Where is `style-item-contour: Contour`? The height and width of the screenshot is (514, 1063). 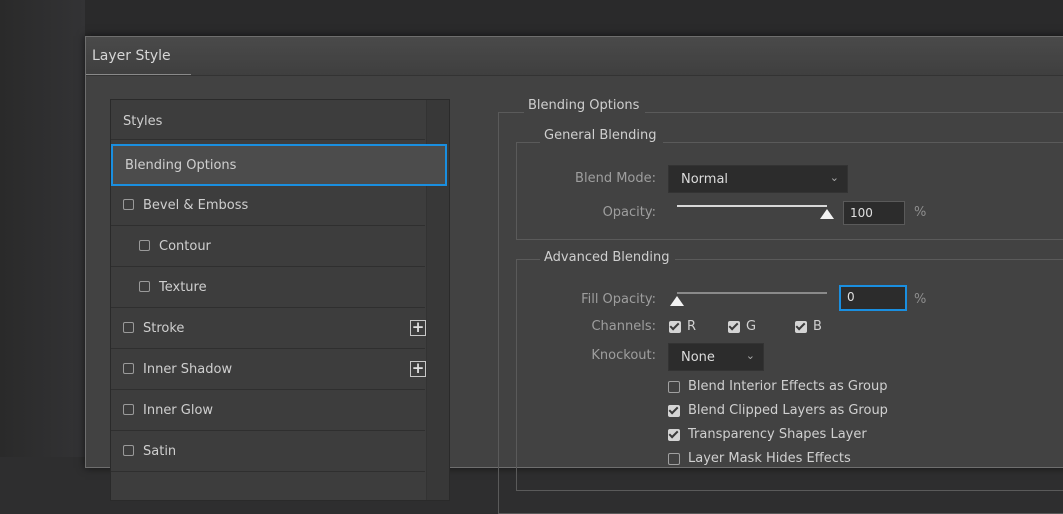
style-item-contour: Contour is located at coordinates (268, 247).